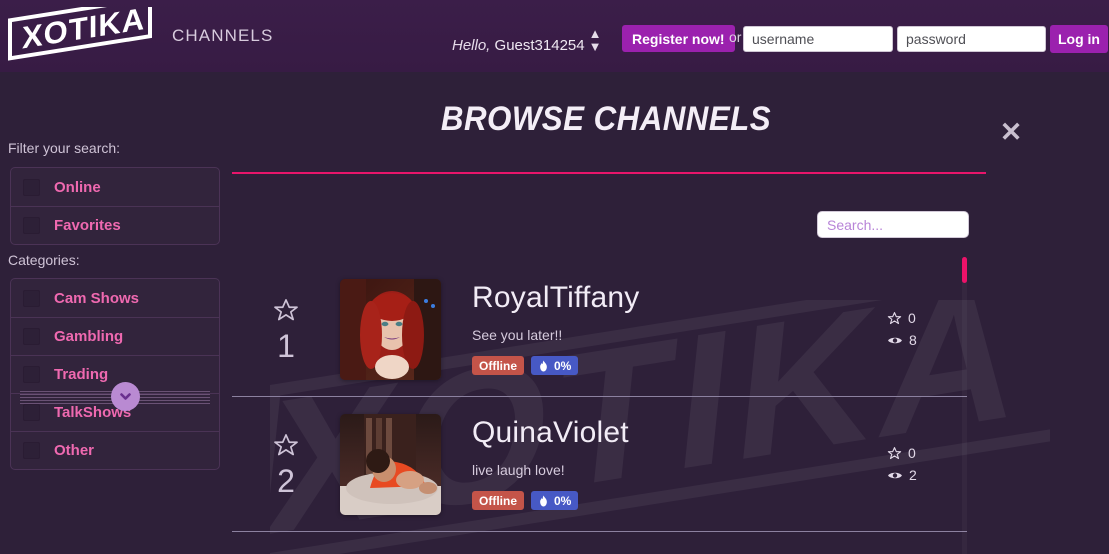  What do you see at coordinates (971, 39) in the screenshot?
I see `password-input` at bounding box center [971, 39].